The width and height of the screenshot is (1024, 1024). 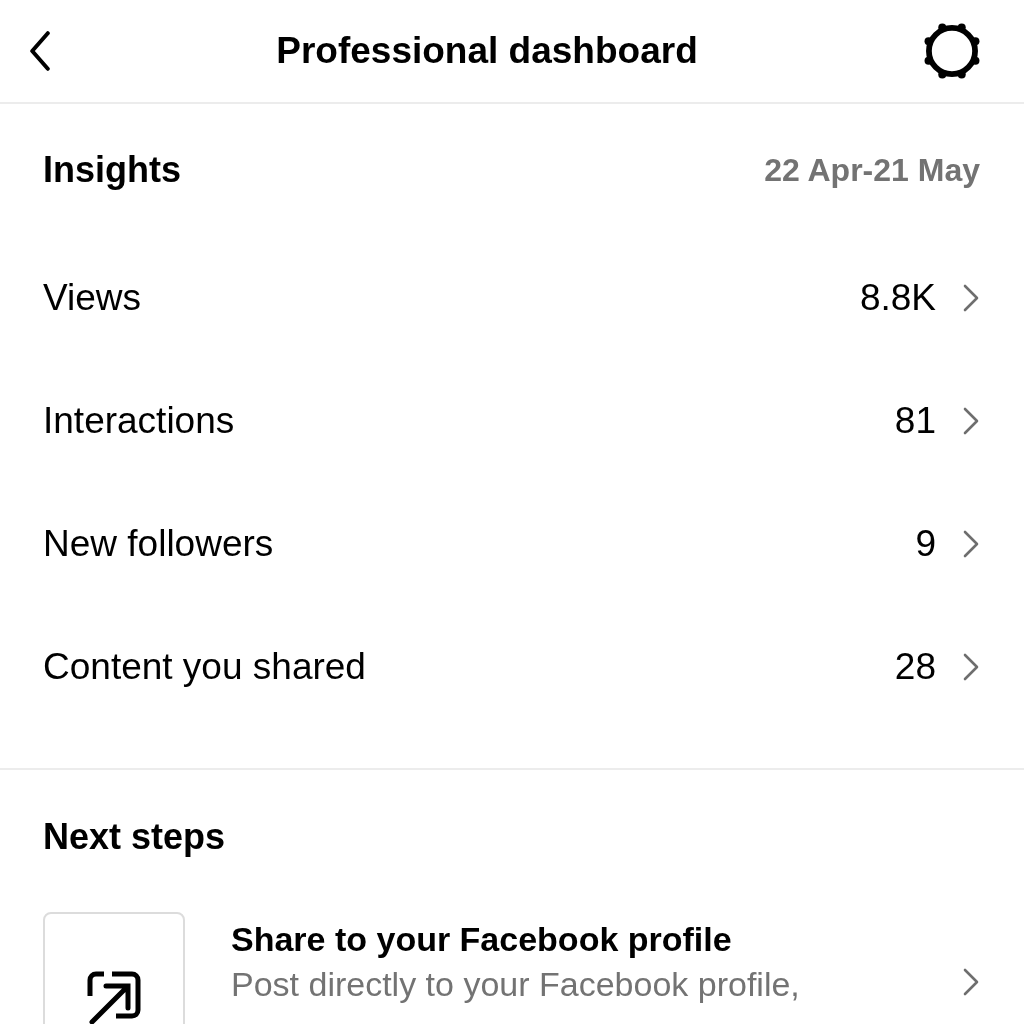 What do you see at coordinates (915, 666) in the screenshot?
I see `metric-value: 28` at bounding box center [915, 666].